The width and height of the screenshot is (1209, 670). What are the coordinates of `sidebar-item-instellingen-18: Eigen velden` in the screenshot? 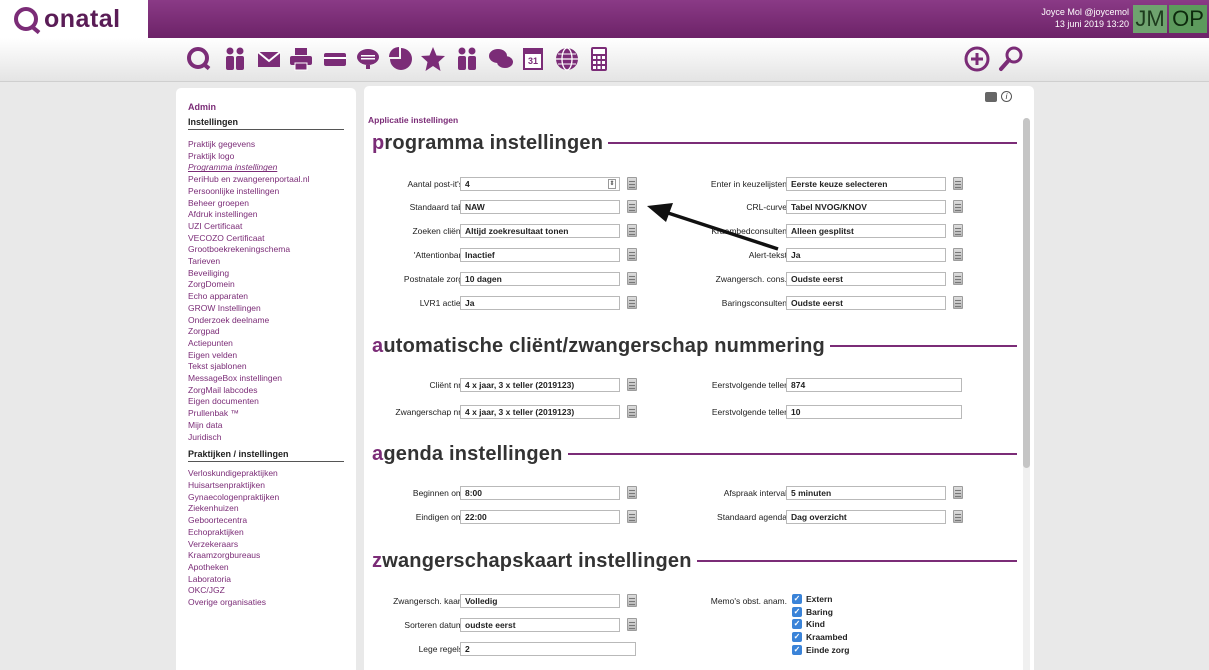 It's located at (266, 356).